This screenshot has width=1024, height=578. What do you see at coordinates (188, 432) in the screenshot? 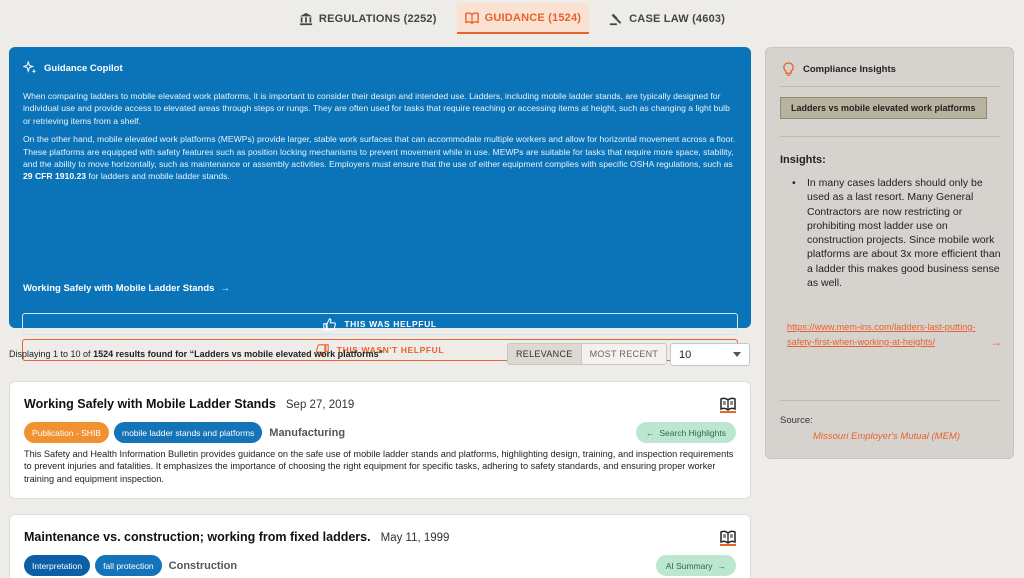
I see `tag-topic: mobile ladder stands and platforms` at bounding box center [188, 432].